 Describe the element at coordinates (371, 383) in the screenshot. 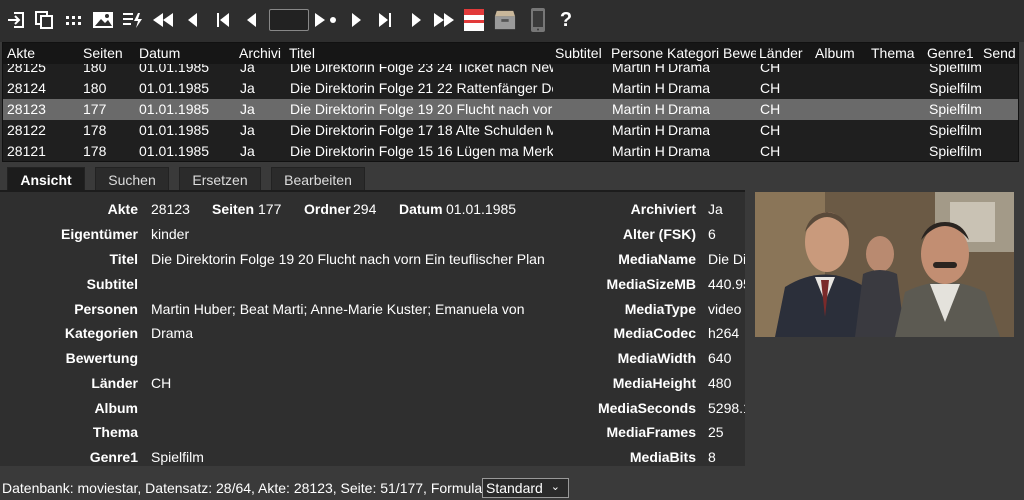

I see `field-laender: CH` at that location.